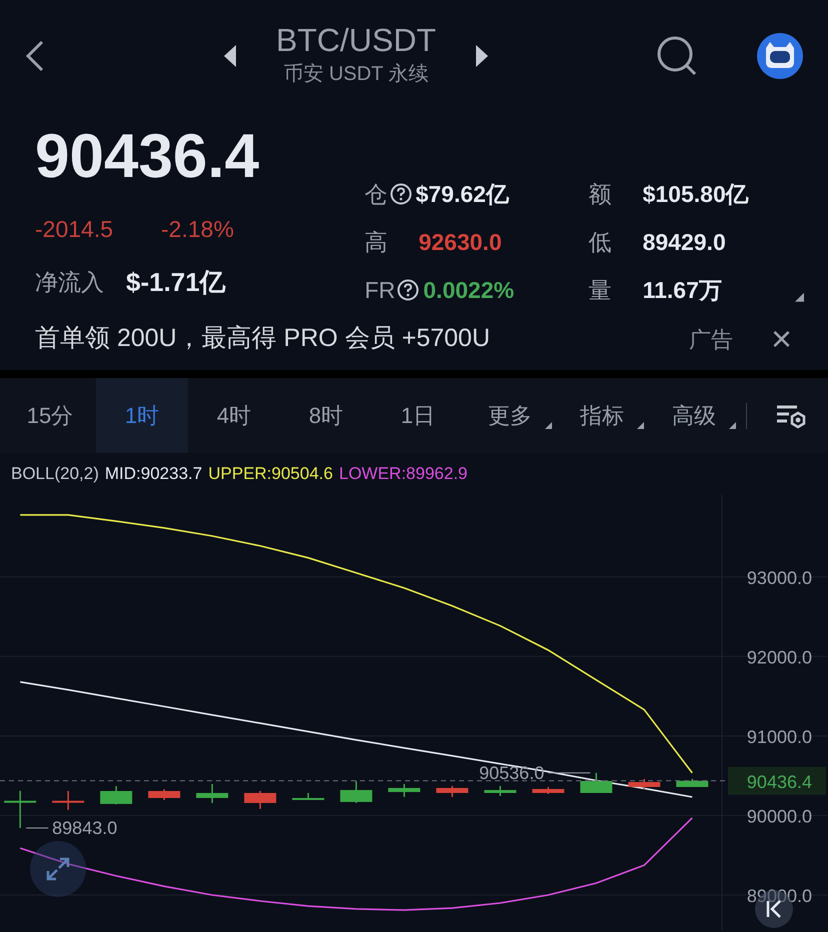 This screenshot has width=828, height=932. I want to click on corner-triangle-icon, so click(799, 297).